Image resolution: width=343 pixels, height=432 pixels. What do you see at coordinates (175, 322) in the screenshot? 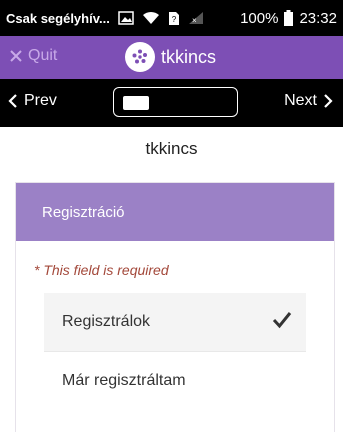
I see `option-register: Regisztrálok` at bounding box center [175, 322].